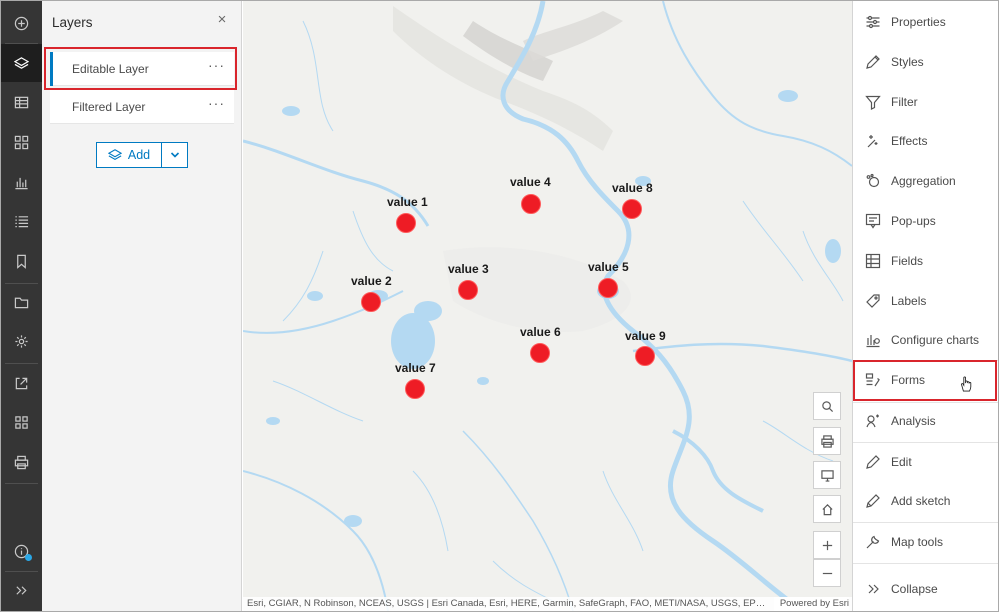 The image size is (999, 612). What do you see at coordinates (873, 462) in the screenshot?
I see `pencil-icon` at bounding box center [873, 462].